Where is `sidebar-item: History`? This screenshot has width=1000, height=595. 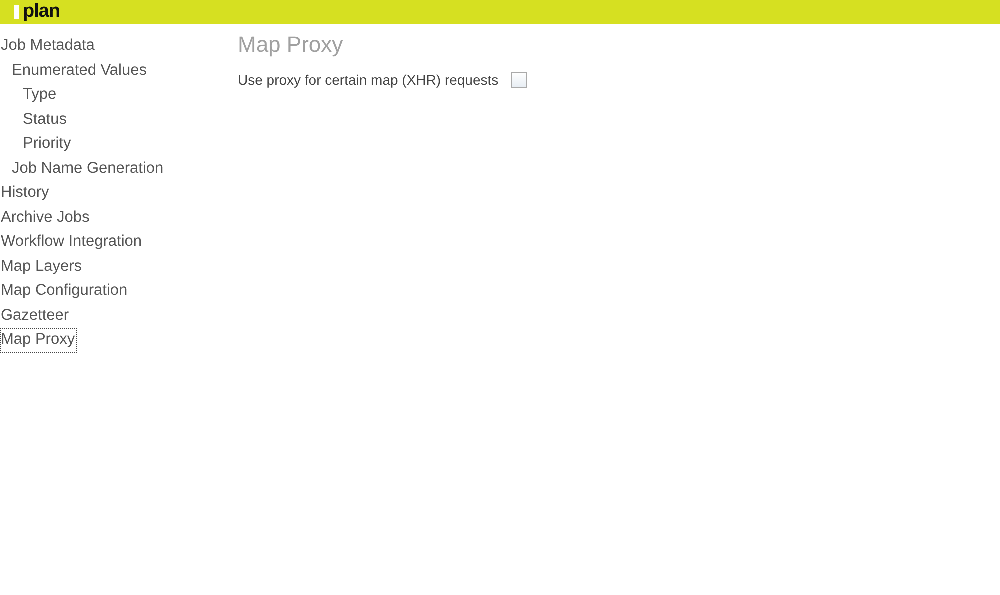 sidebar-item: History is located at coordinates (26, 193).